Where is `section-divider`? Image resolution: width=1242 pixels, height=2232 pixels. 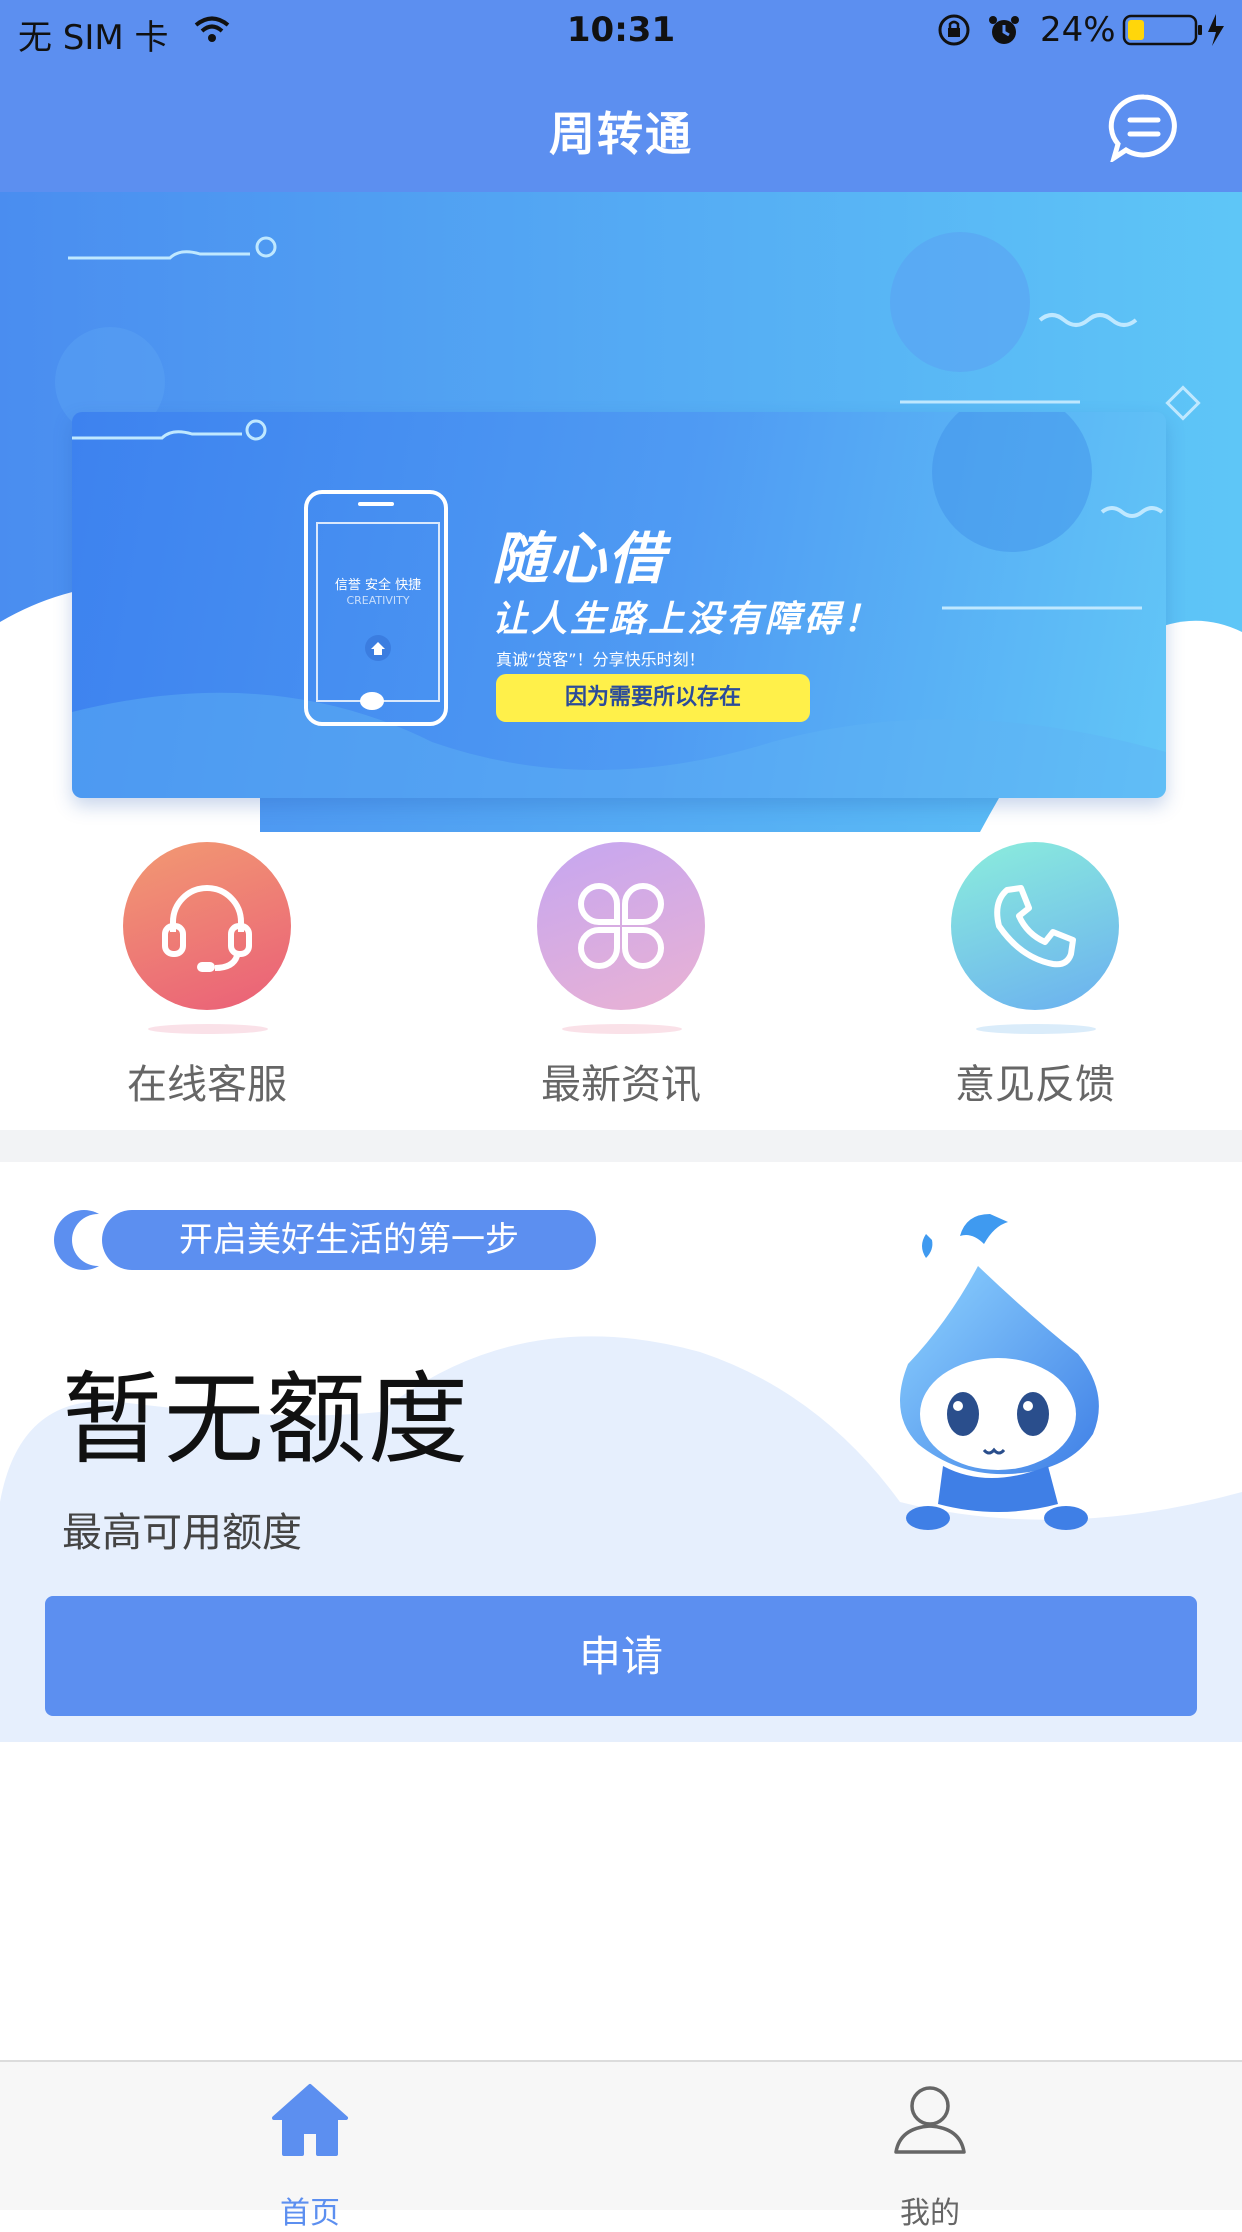 section-divider is located at coordinates (621, 1146).